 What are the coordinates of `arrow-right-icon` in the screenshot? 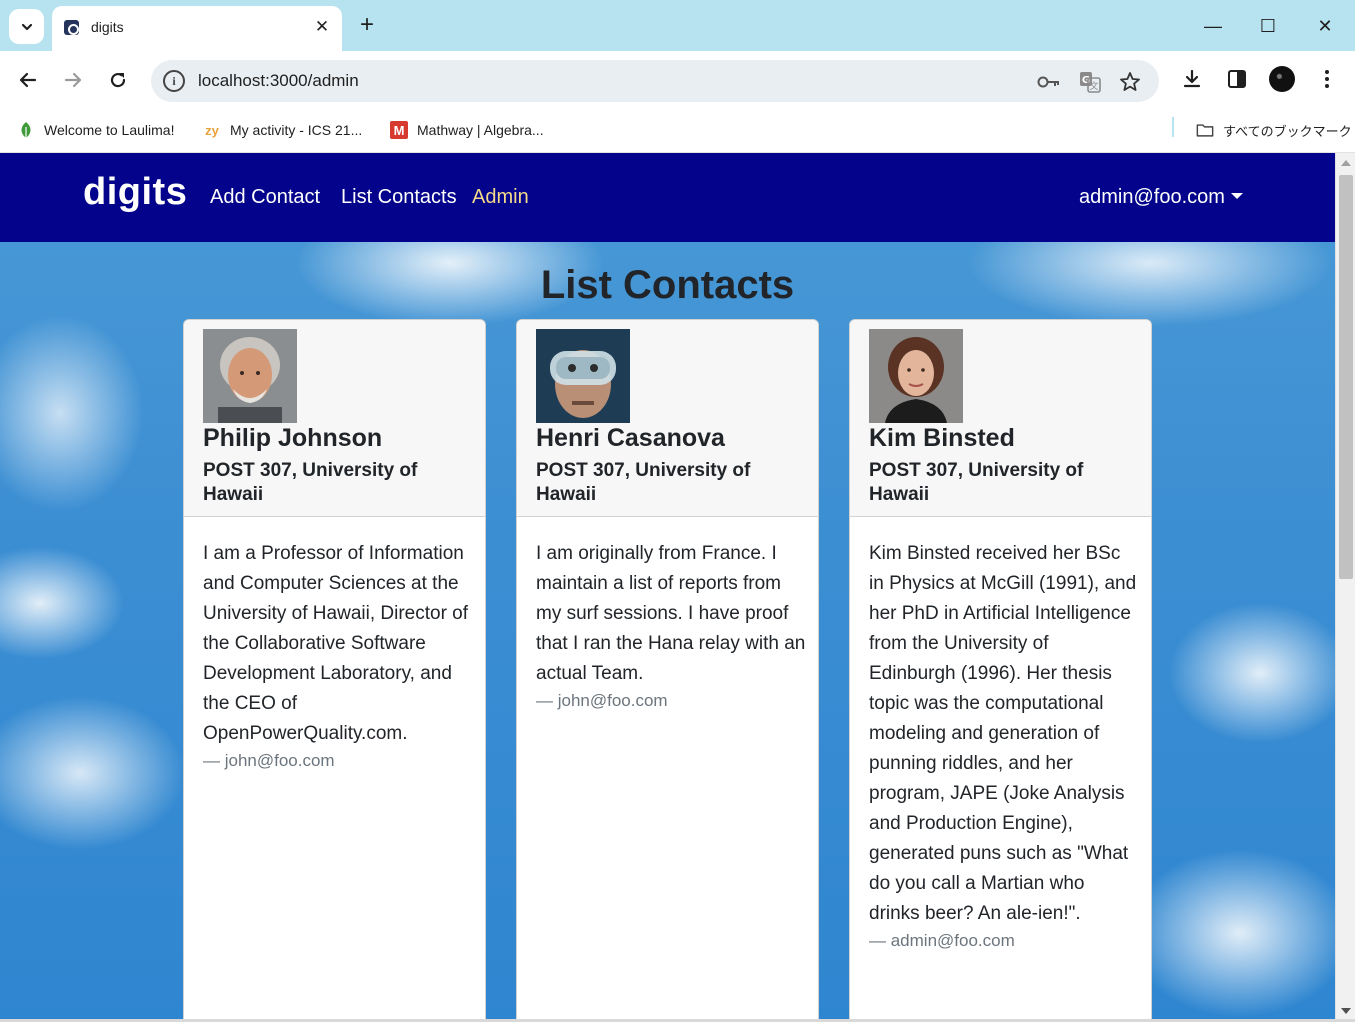 It's located at (73, 80).